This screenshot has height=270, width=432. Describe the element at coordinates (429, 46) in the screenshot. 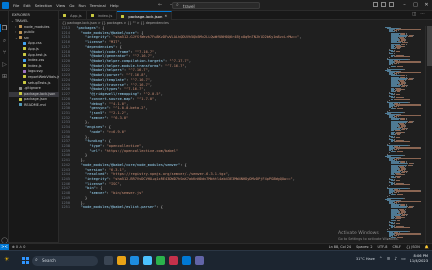

I see `scrollbar-thumb` at that location.